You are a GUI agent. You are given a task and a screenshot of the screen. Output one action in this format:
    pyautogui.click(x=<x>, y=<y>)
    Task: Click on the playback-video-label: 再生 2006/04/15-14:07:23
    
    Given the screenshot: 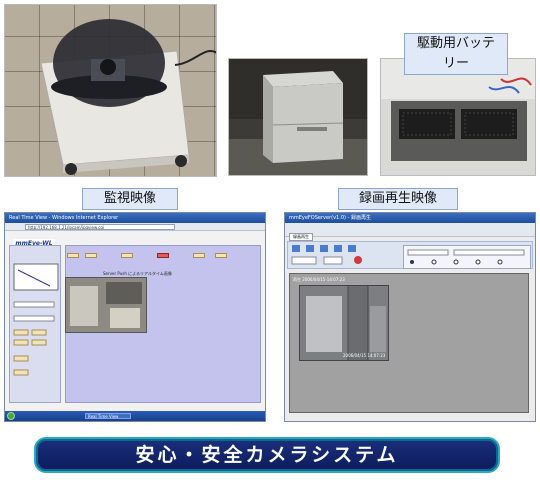 What is the action you would take?
    pyautogui.click(x=319, y=279)
    